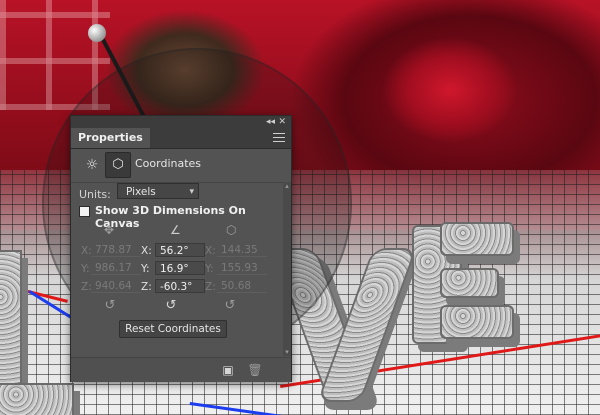  I want to click on close-panel-icon: ✕, so click(282, 122).